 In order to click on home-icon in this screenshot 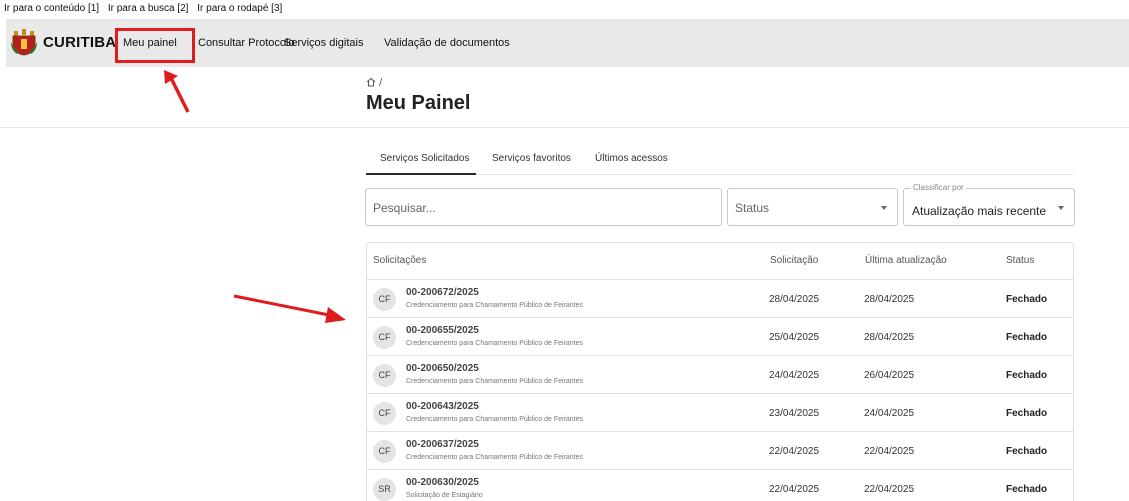, I will do `click(371, 82)`.